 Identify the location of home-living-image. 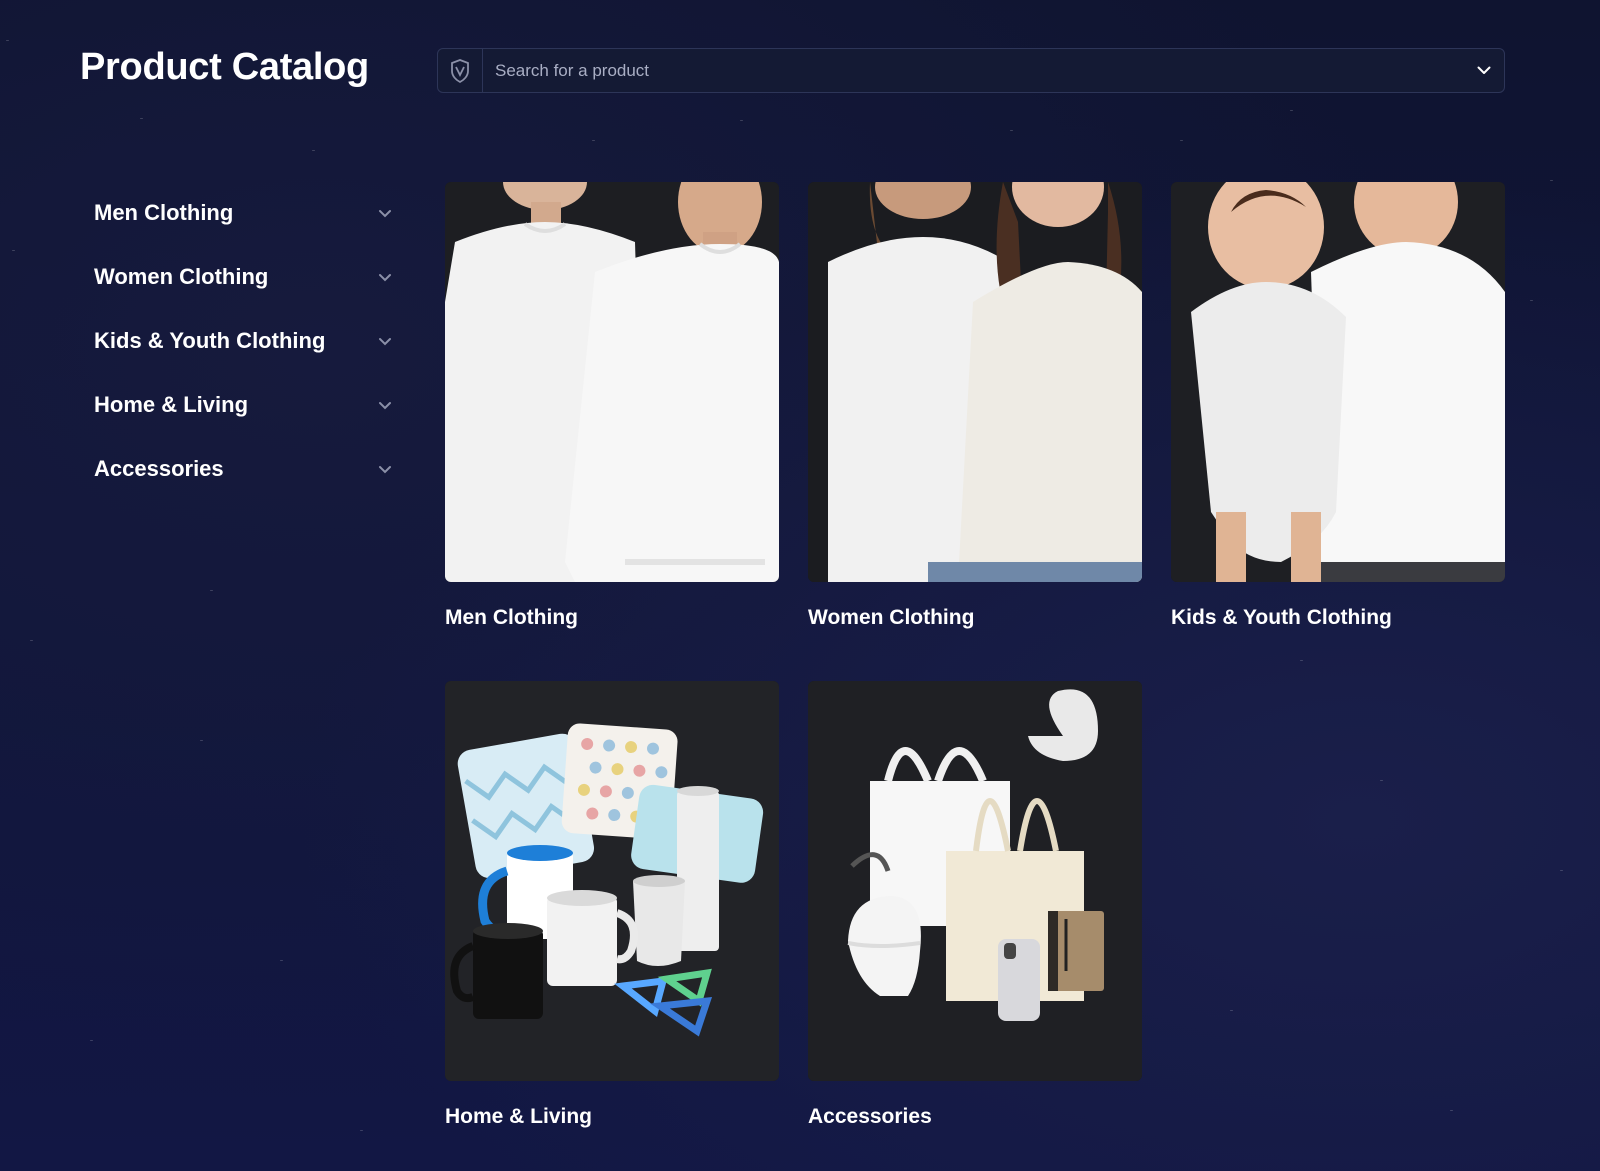
(612, 881).